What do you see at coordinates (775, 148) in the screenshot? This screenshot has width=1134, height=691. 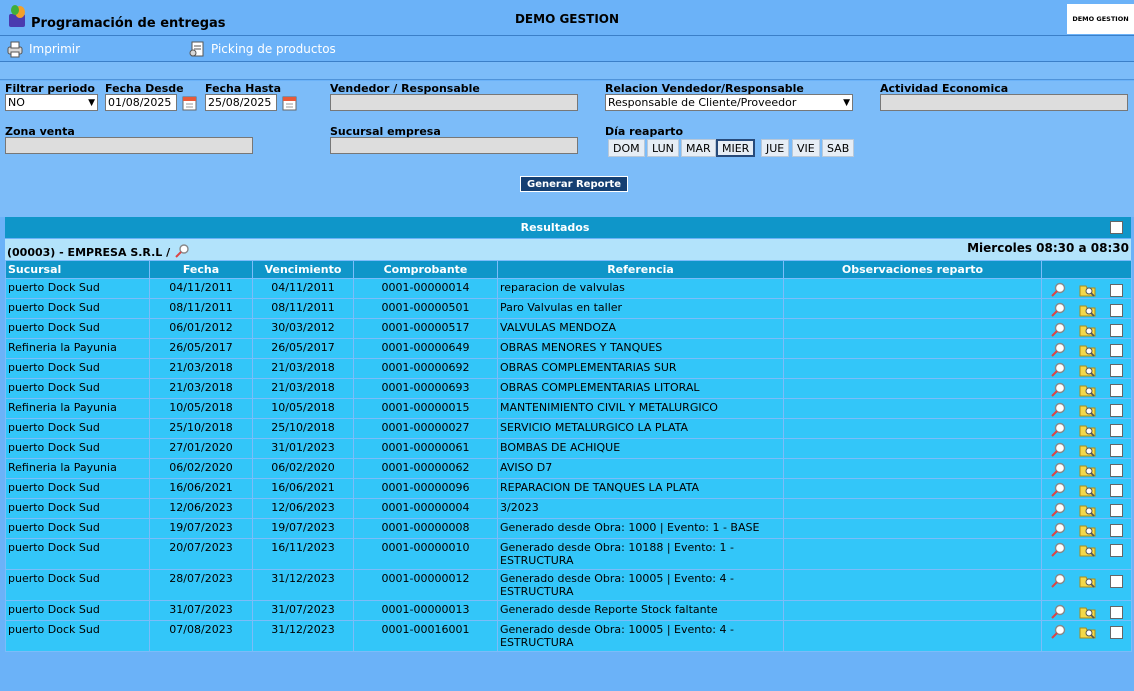 I see `day-button-jue: JUE` at bounding box center [775, 148].